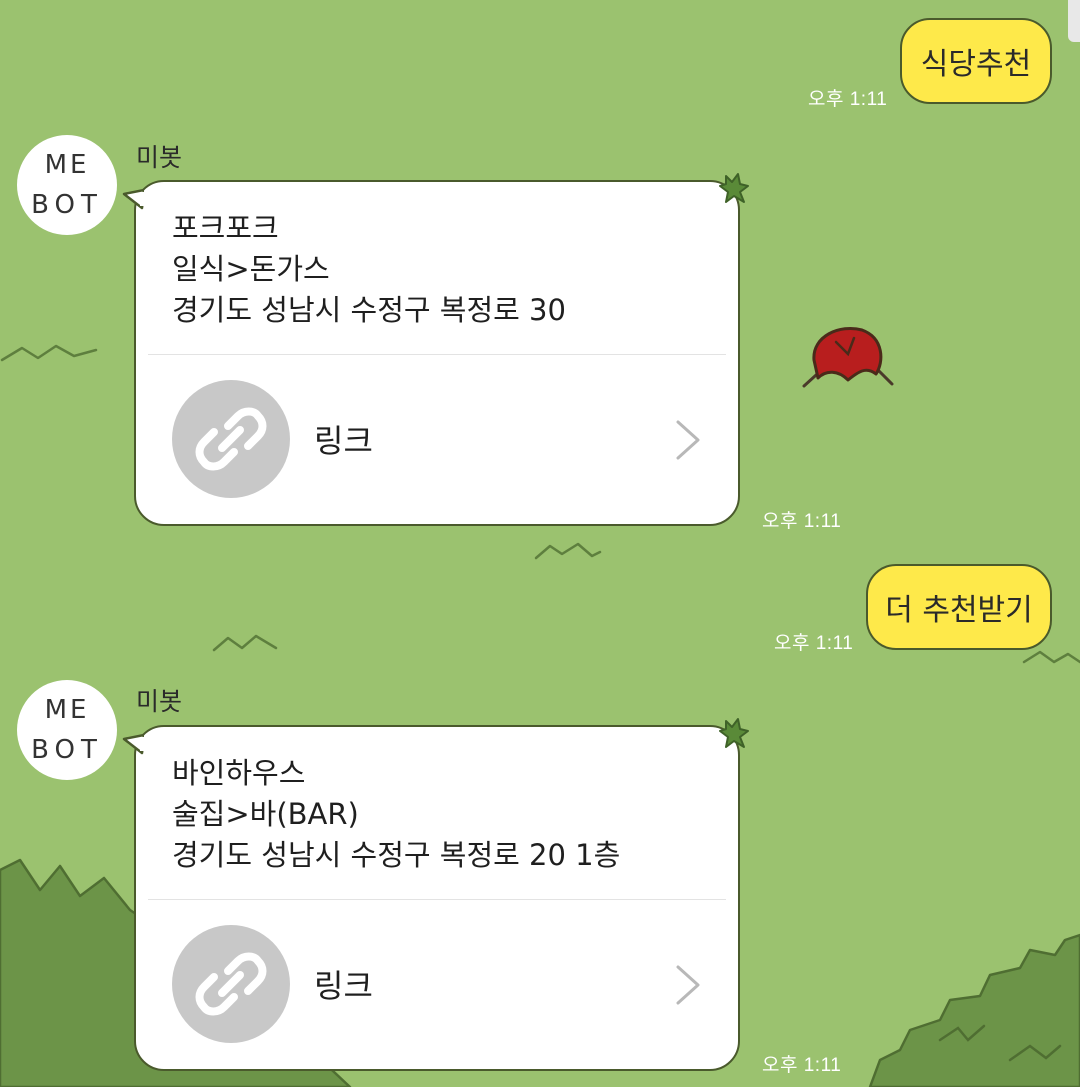 The height and width of the screenshot is (1087, 1080). Describe the element at coordinates (396, 814) in the screenshot. I see `card-description: 바인하우스 술집>바(BAR) 경기도 성남시 수정구 복정로 20 1층` at that location.